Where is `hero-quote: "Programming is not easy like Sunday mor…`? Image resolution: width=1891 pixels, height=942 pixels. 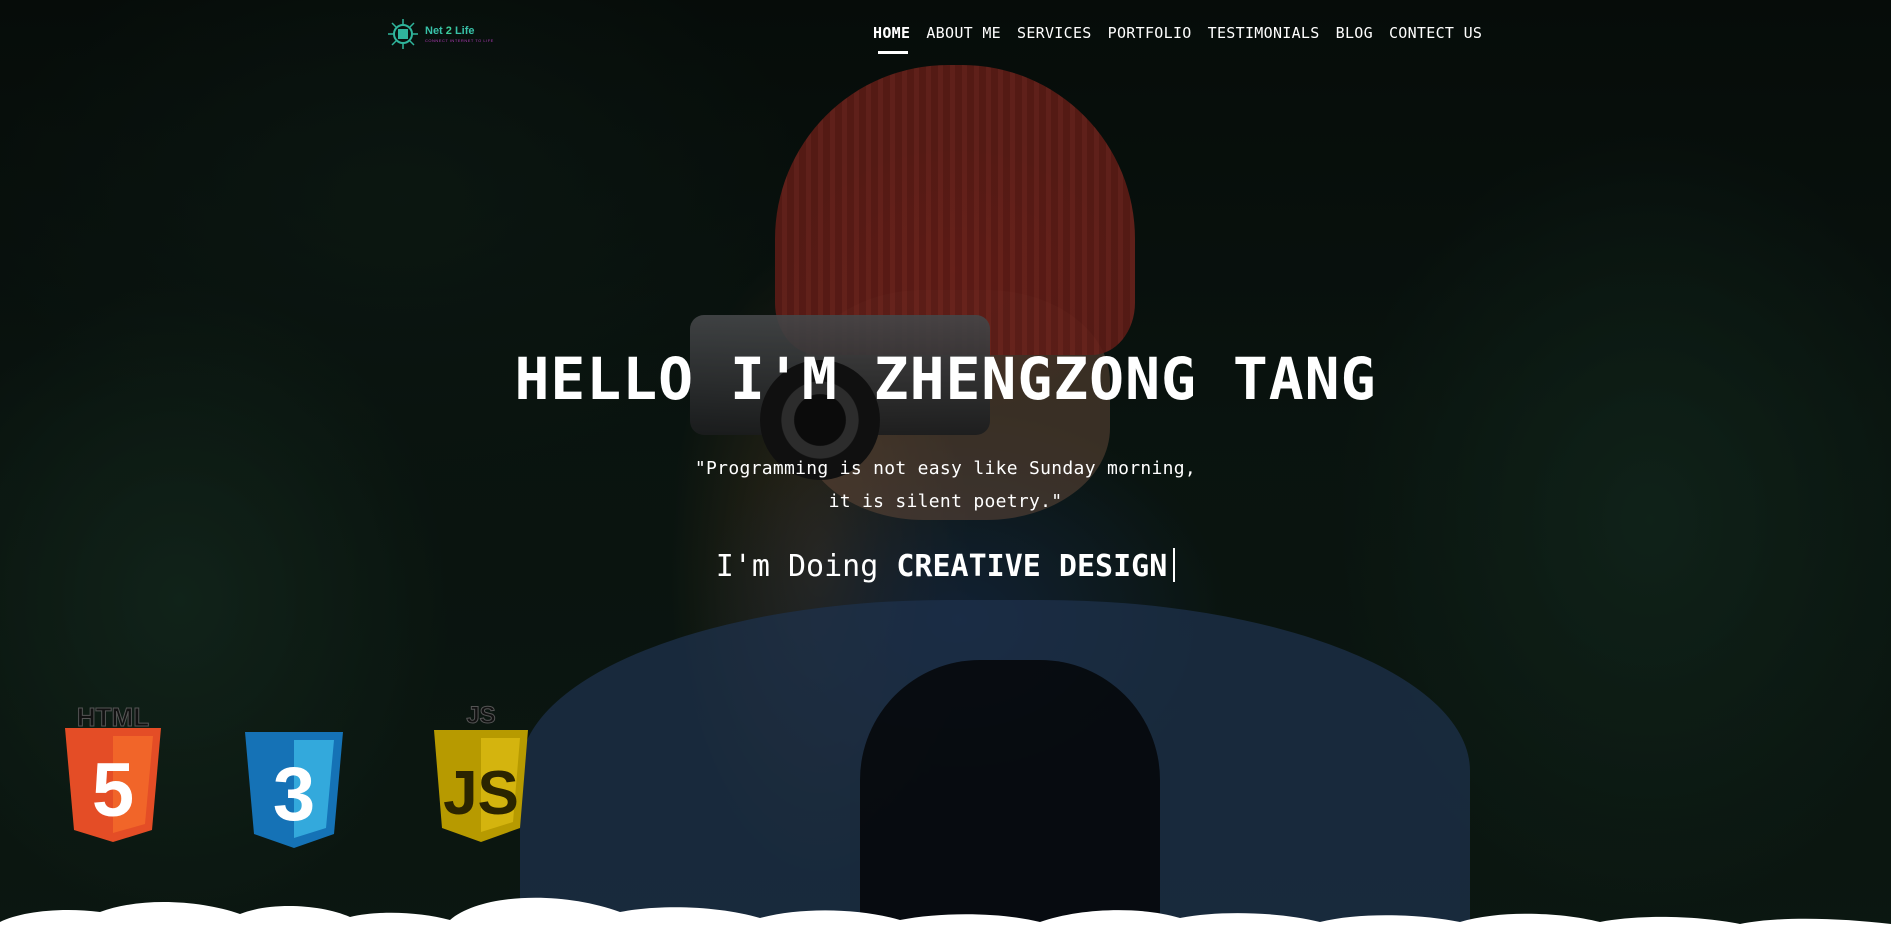
hero-quote: "Programming is not easy like Sunday mor… is located at coordinates (945, 485).